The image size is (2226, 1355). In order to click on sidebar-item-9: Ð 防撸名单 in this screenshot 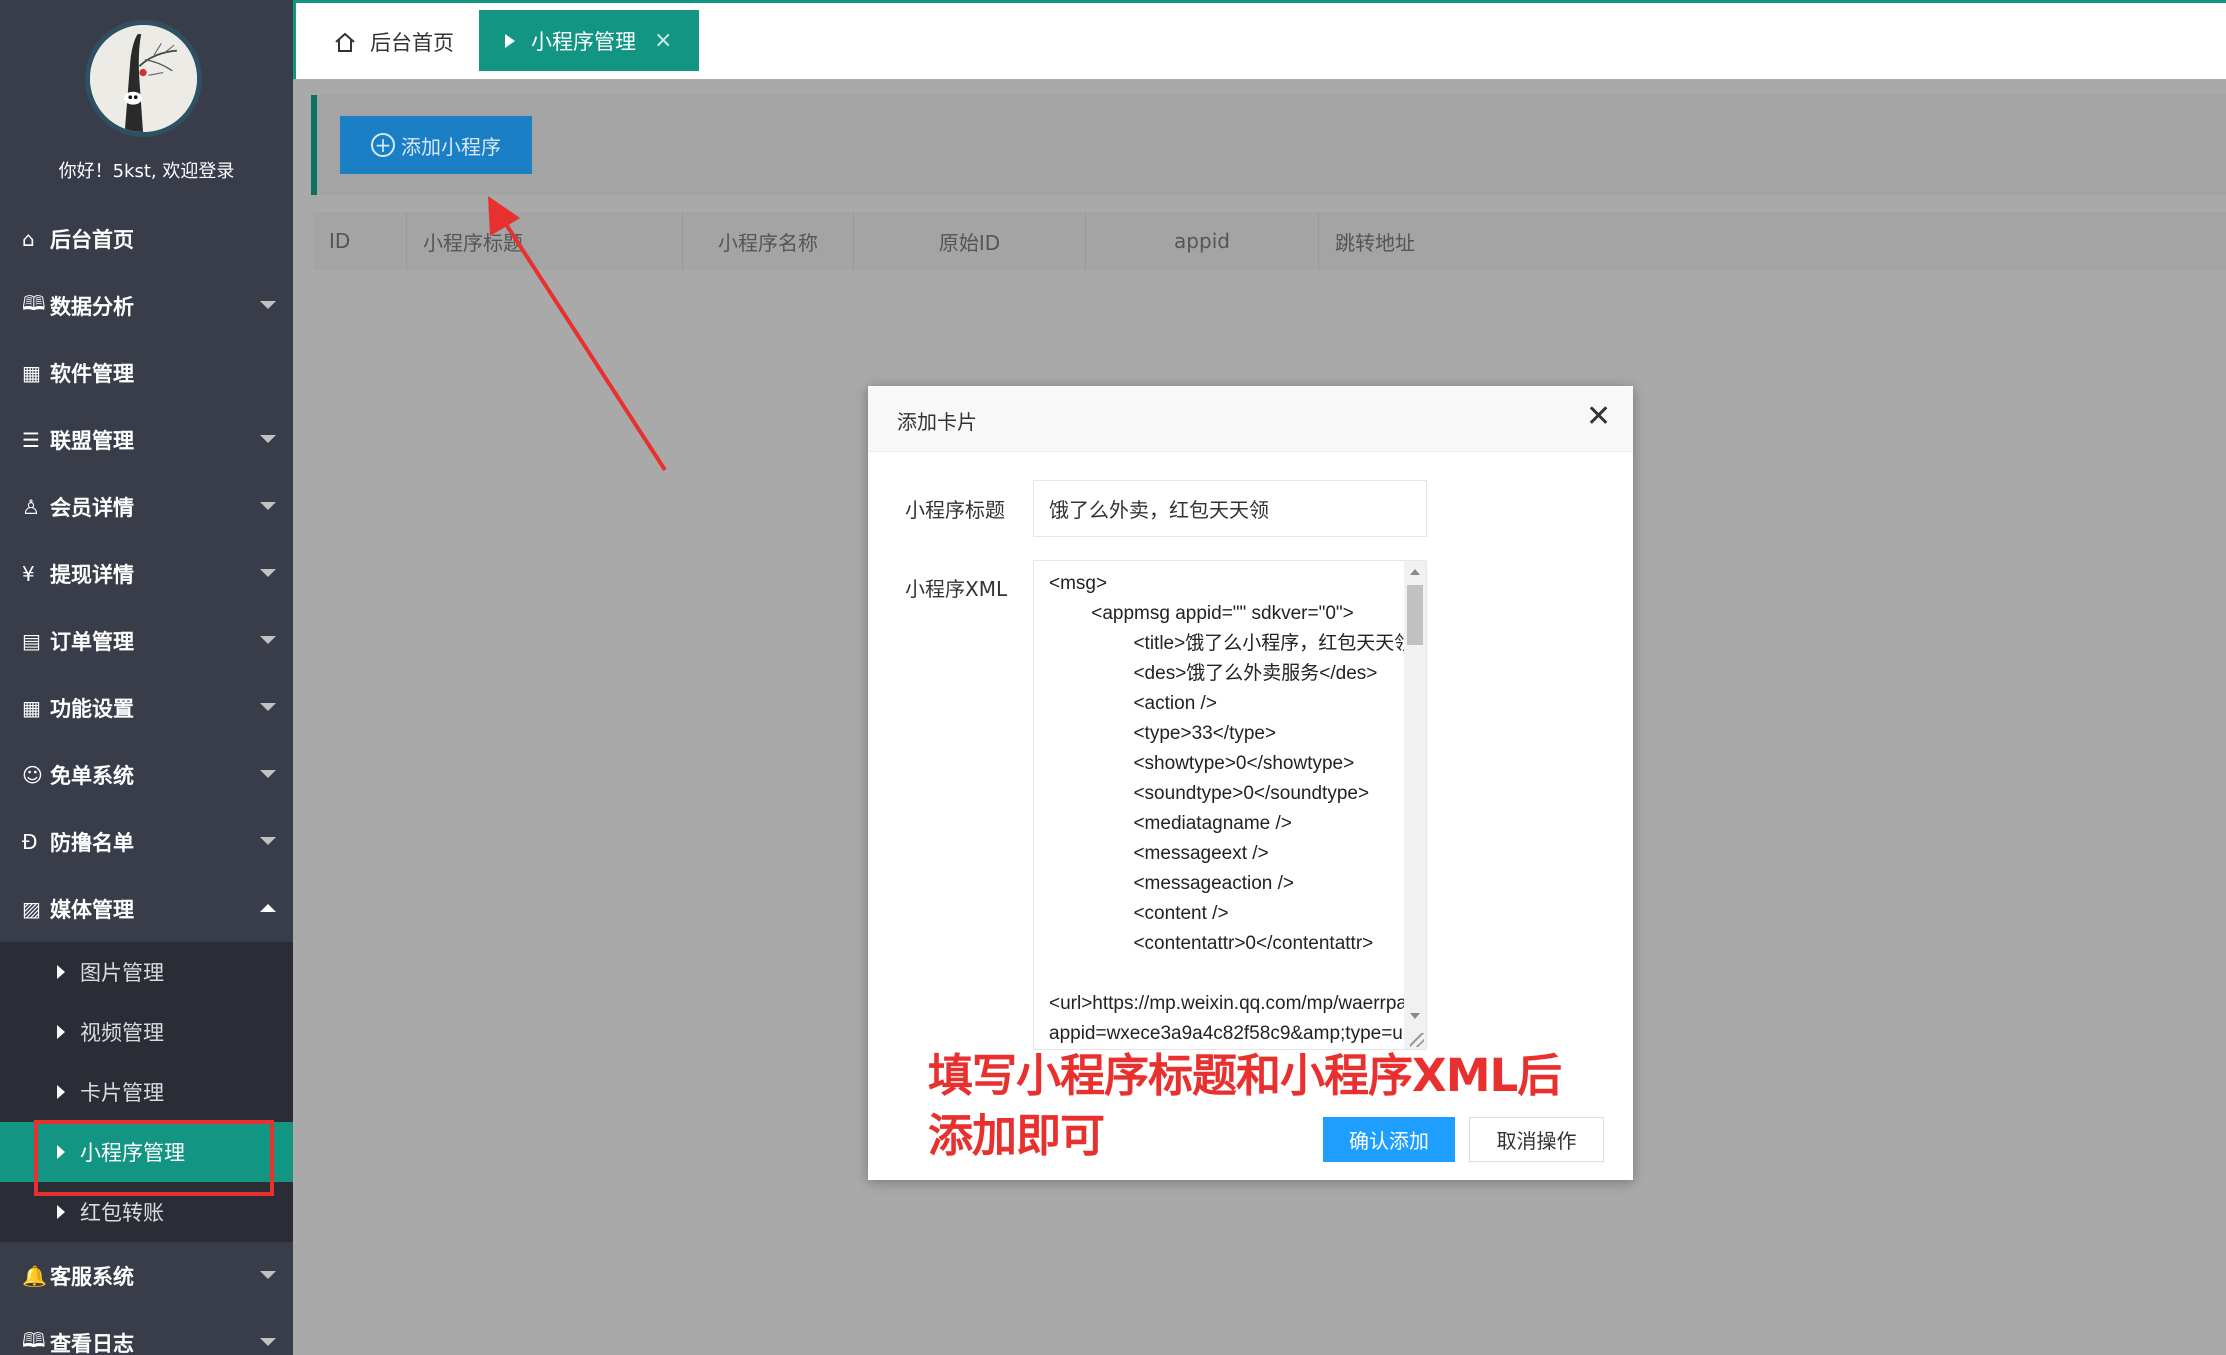, I will do `click(146, 841)`.